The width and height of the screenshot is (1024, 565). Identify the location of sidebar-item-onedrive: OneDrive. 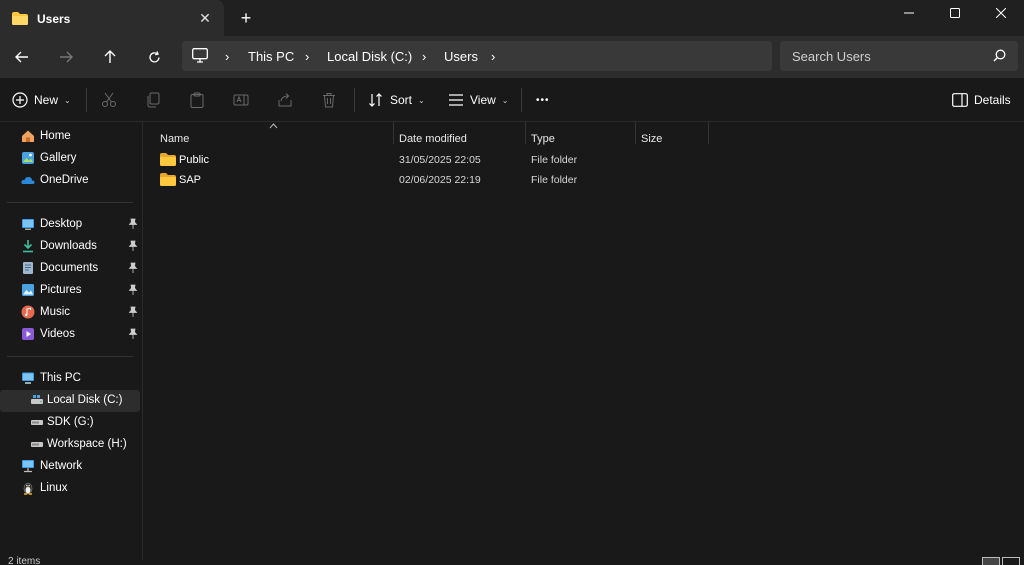
(70, 181).